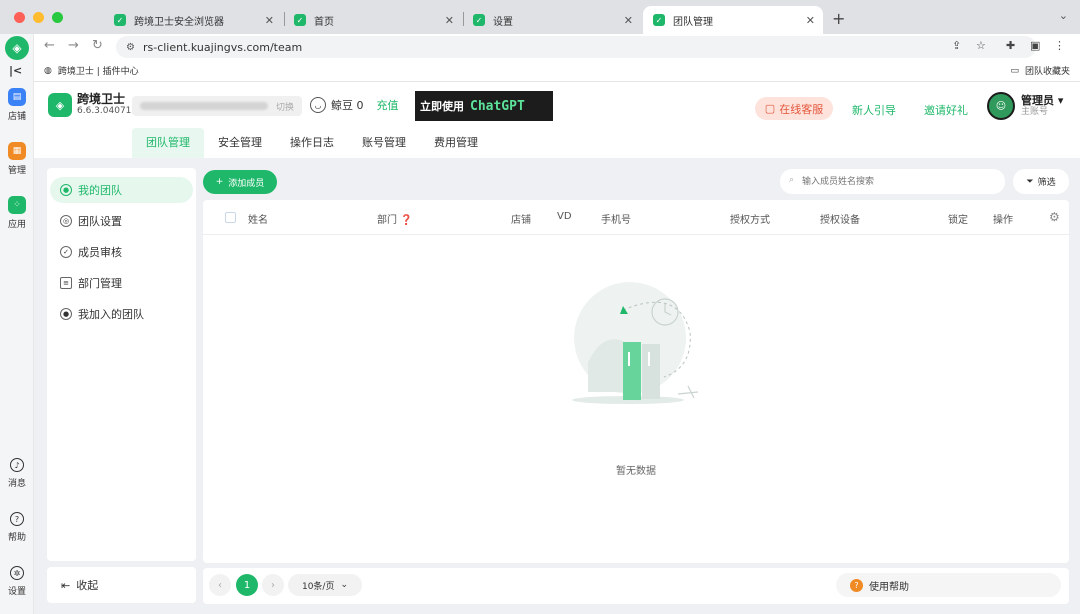 The height and width of the screenshot is (614, 1080). I want to click on user-sub: 主账号, so click(1035, 112).